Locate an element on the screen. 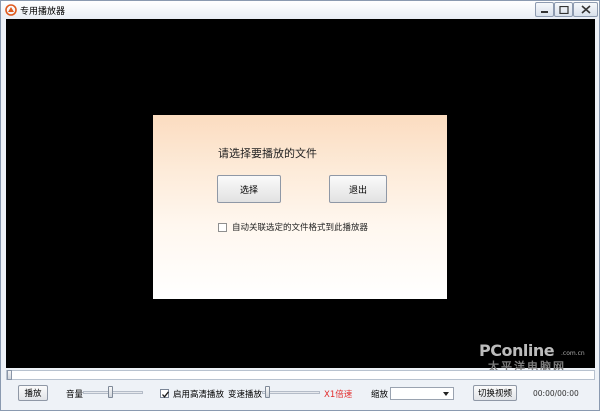 Image resolution: width=600 pixels, height=411 pixels. zoom-label: 缩放 is located at coordinates (380, 395).